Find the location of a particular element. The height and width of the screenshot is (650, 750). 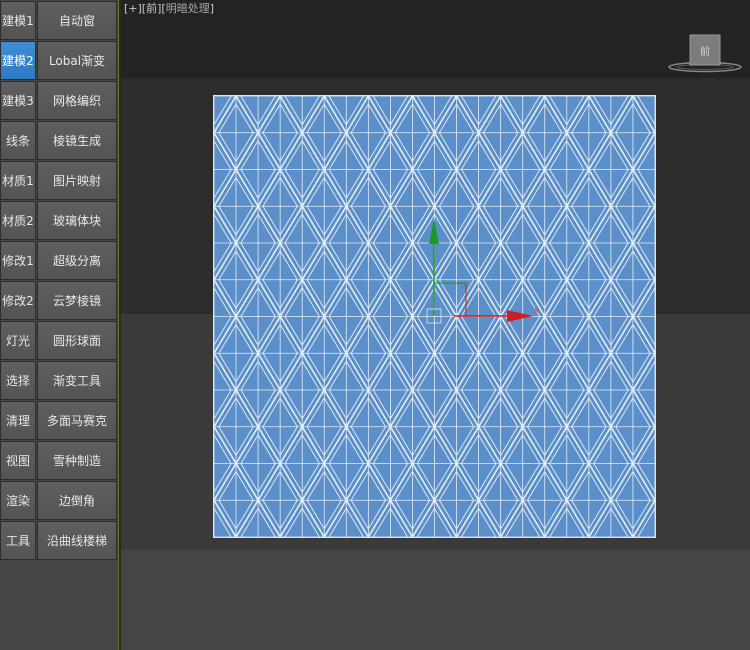

category-button: 清理 is located at coordinates (18, 420).